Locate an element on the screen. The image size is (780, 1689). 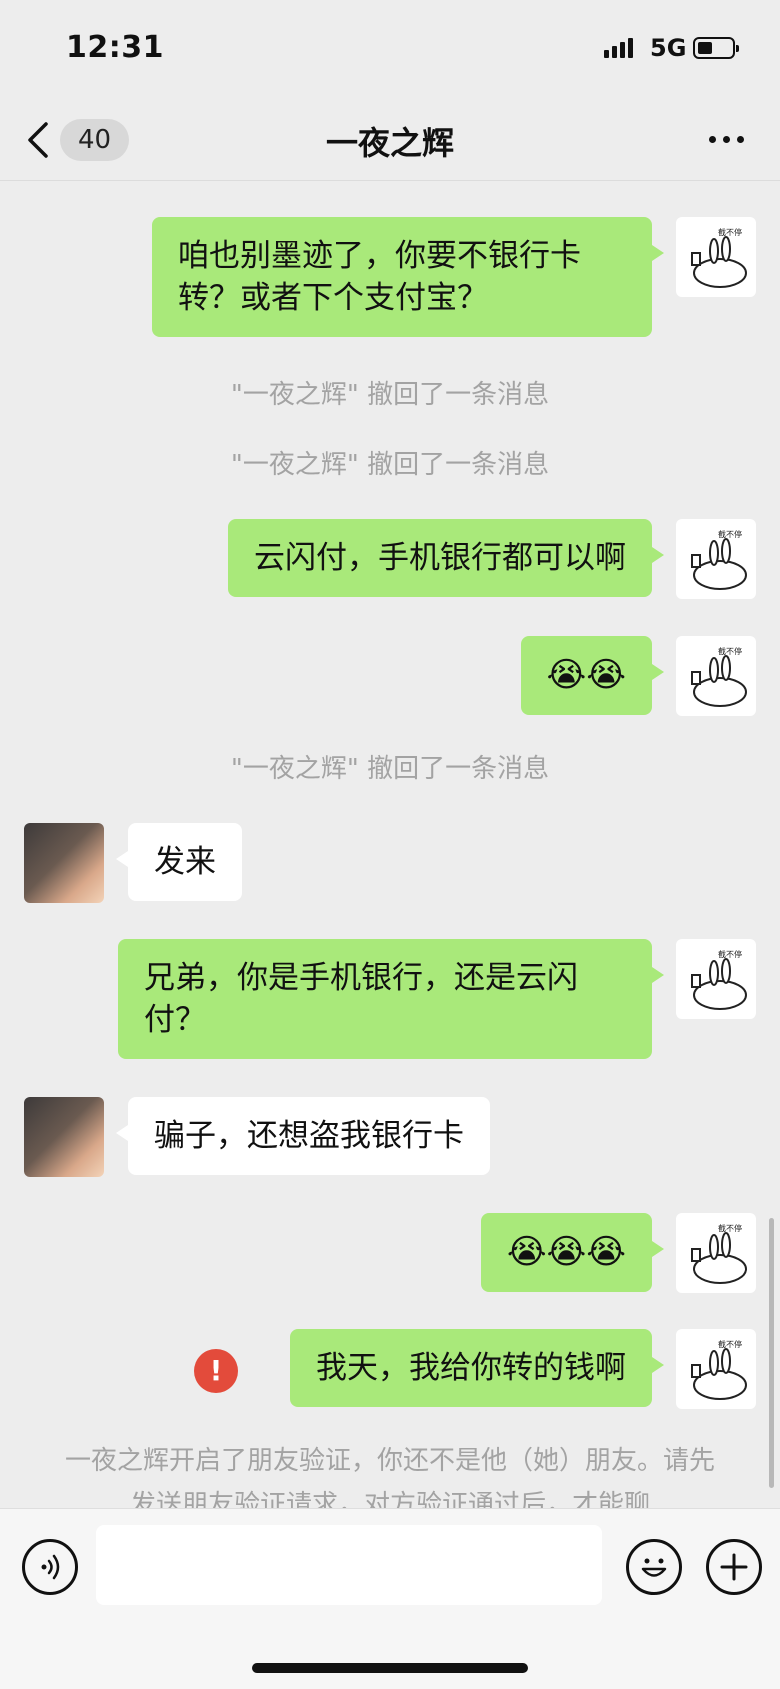
emoji-icon is located at coordinates (654, 1567).